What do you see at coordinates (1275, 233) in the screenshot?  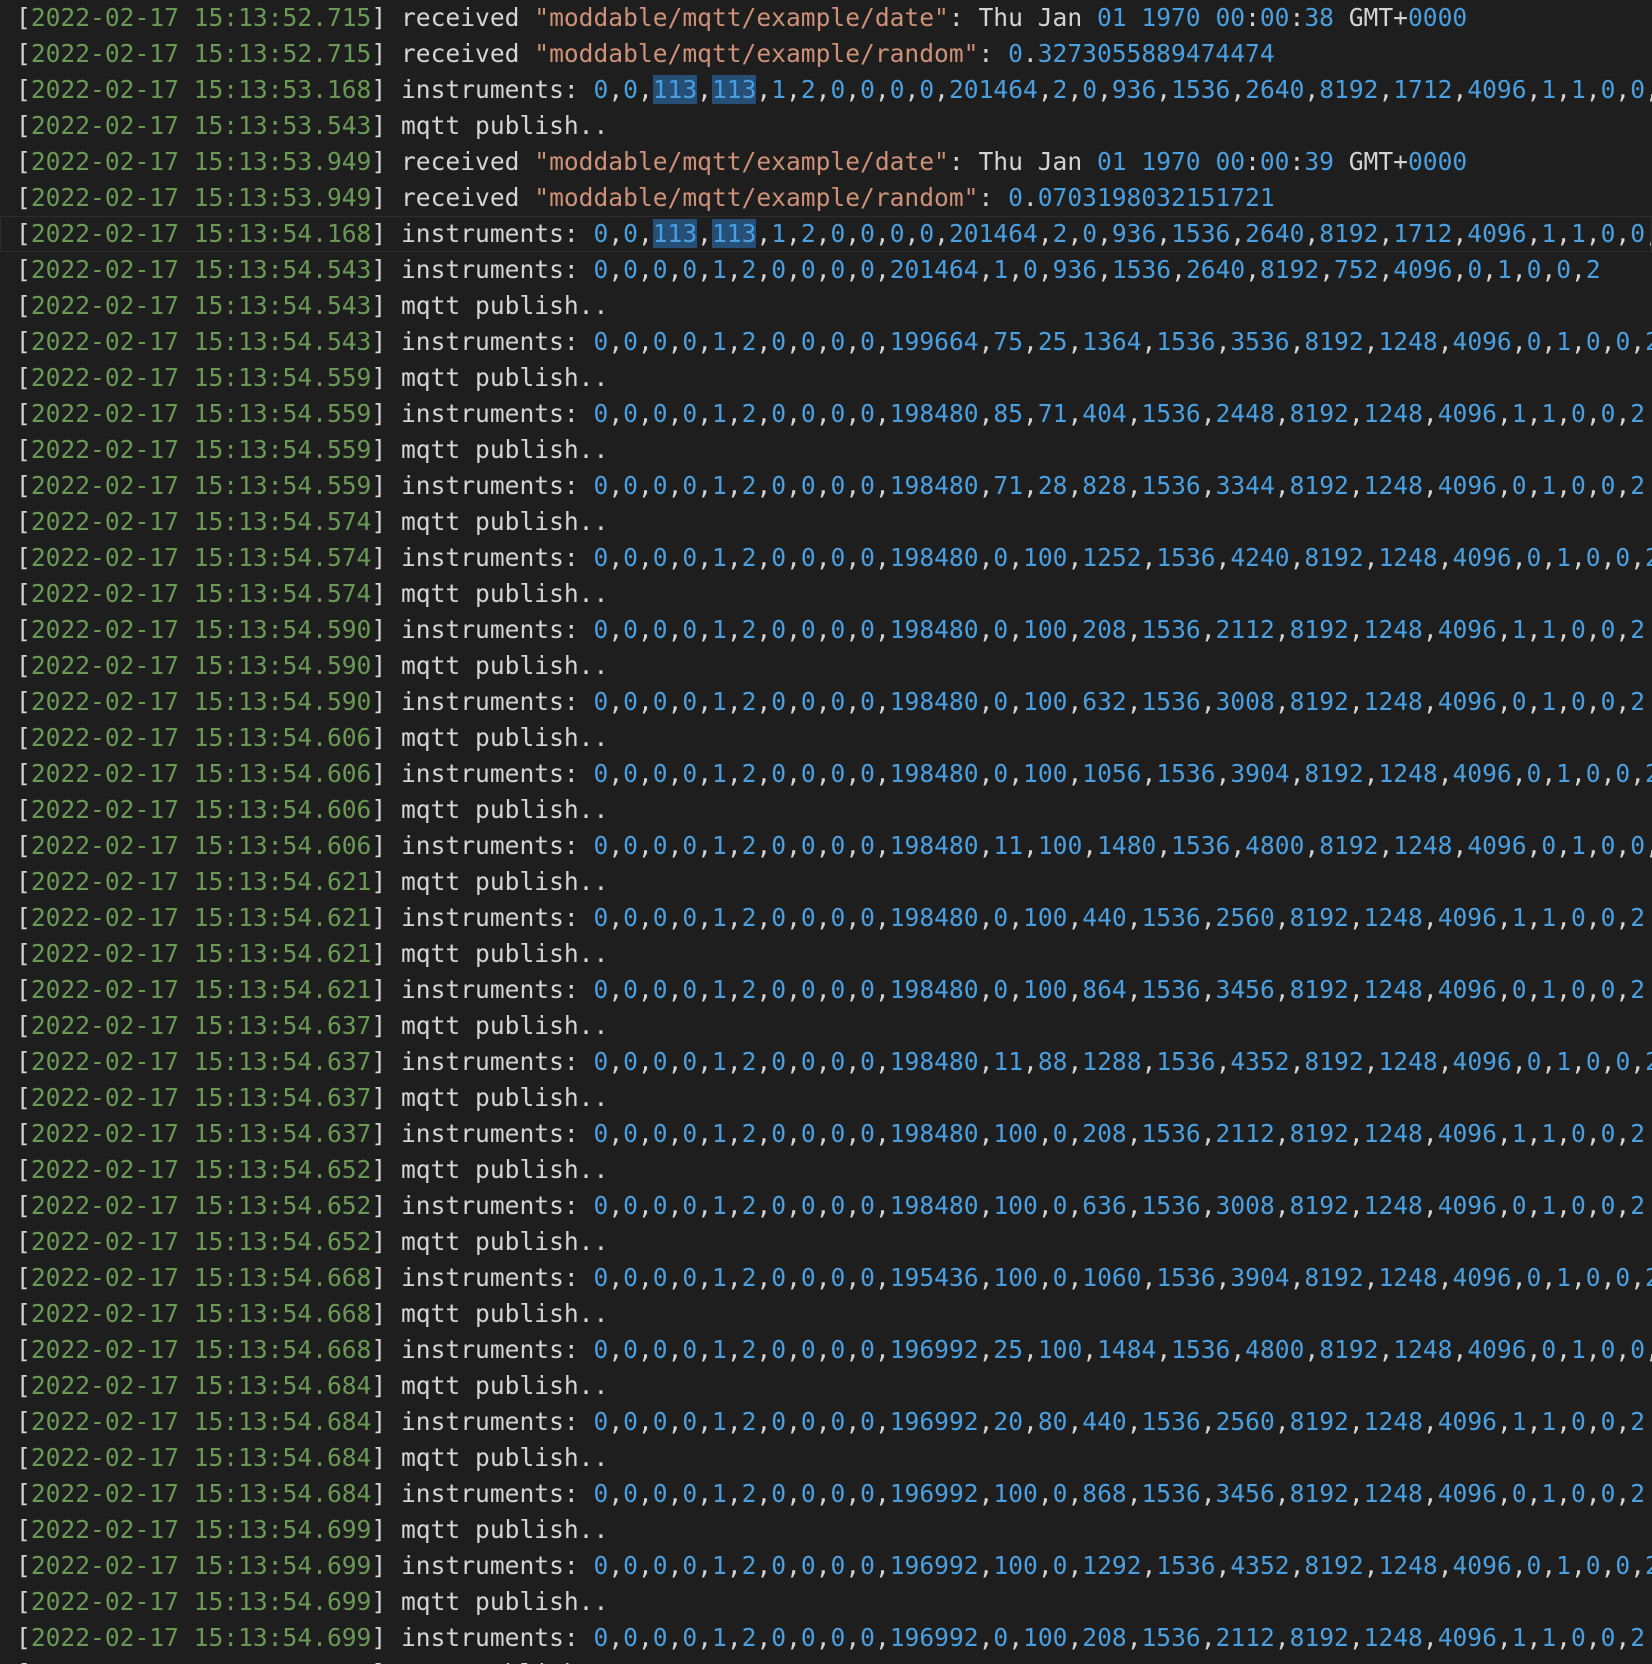 I see `number-token: 2640` at bounding box center [1275, 233].